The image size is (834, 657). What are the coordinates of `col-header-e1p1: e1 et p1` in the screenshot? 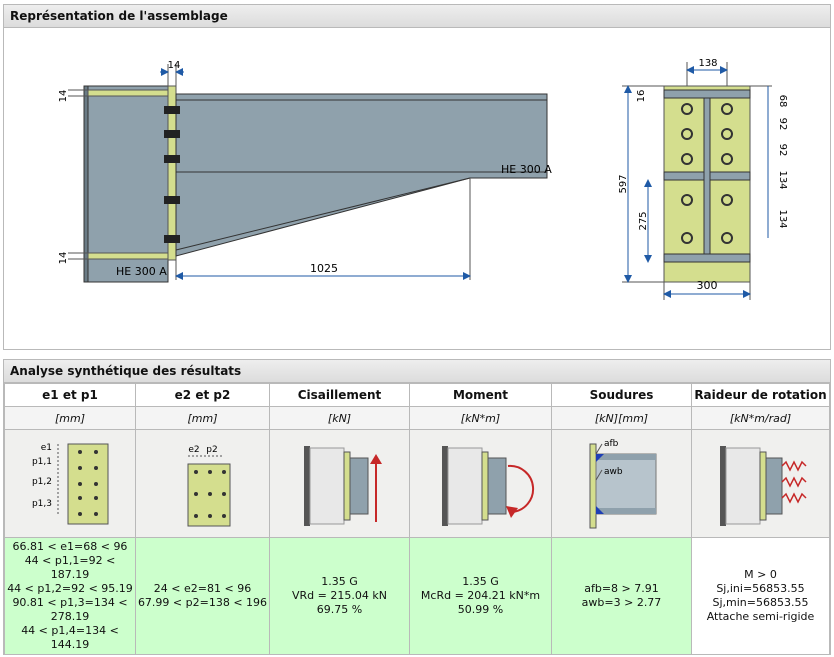 It's located at (70, 395).